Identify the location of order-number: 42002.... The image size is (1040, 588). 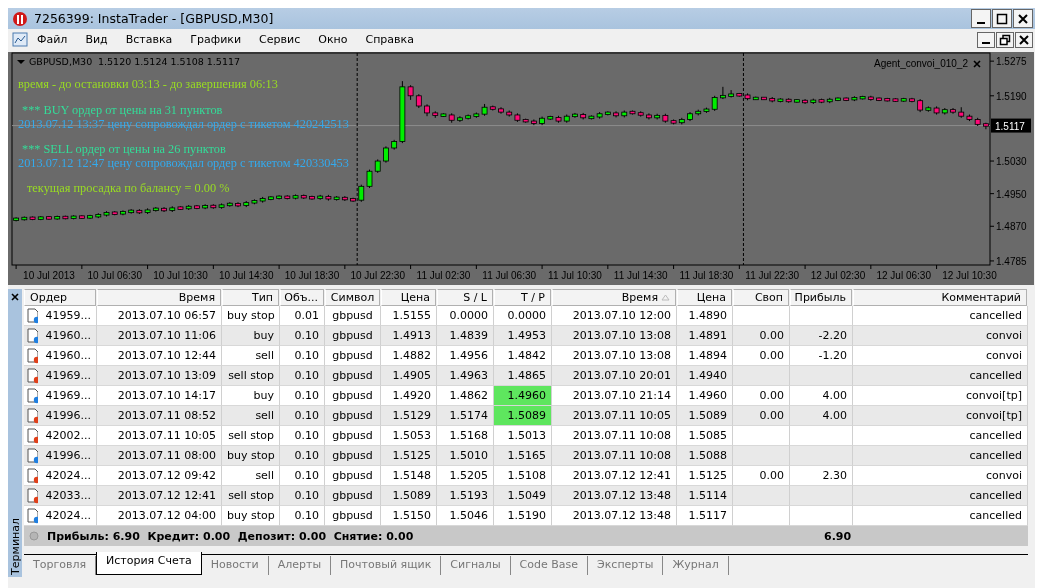
(68, 436).